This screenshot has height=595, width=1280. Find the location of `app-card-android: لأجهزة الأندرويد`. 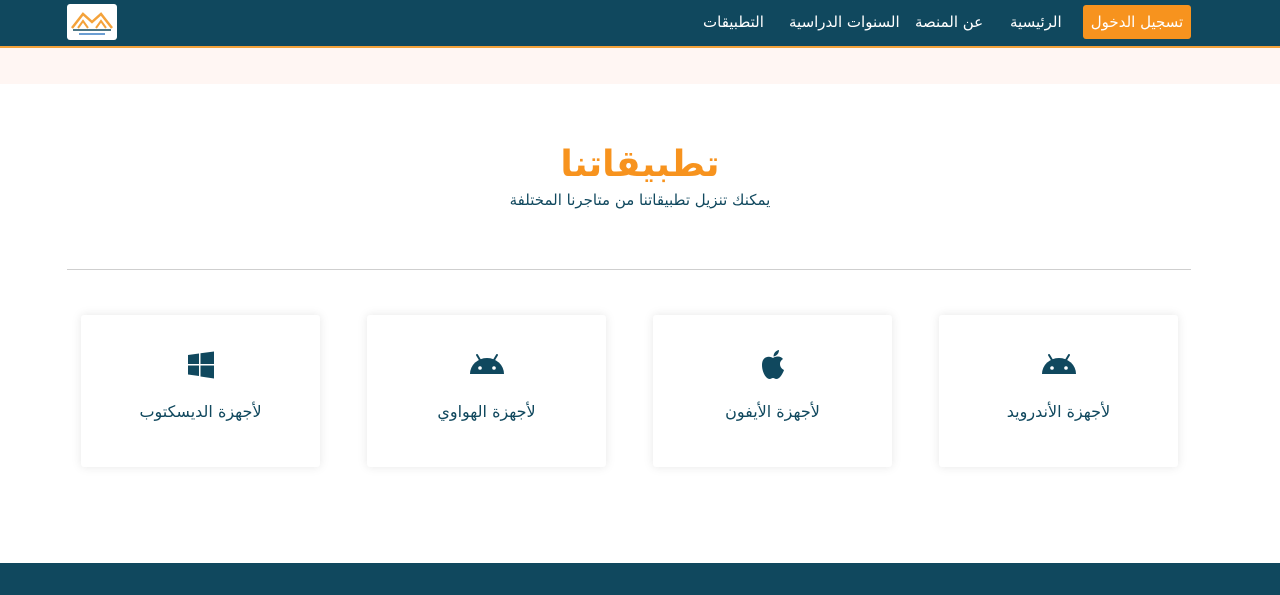

app-card-android: لأجهزة الأندرويد is located at coordinates (1058, 391).